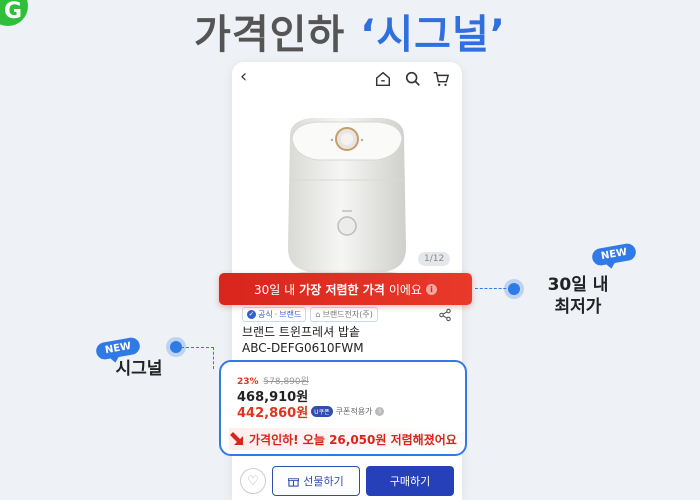  Describe the element at coordinates (383, 79) in the screenshot. I see `home-icon` at that location.